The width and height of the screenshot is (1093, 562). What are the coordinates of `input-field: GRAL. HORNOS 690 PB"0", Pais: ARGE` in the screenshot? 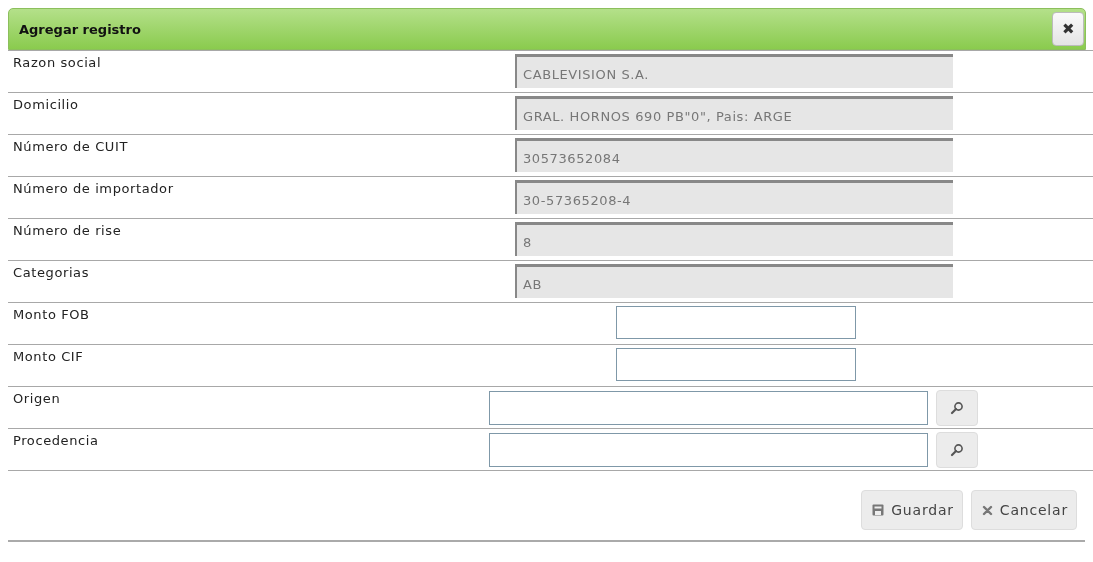 It's located at (734, 113).